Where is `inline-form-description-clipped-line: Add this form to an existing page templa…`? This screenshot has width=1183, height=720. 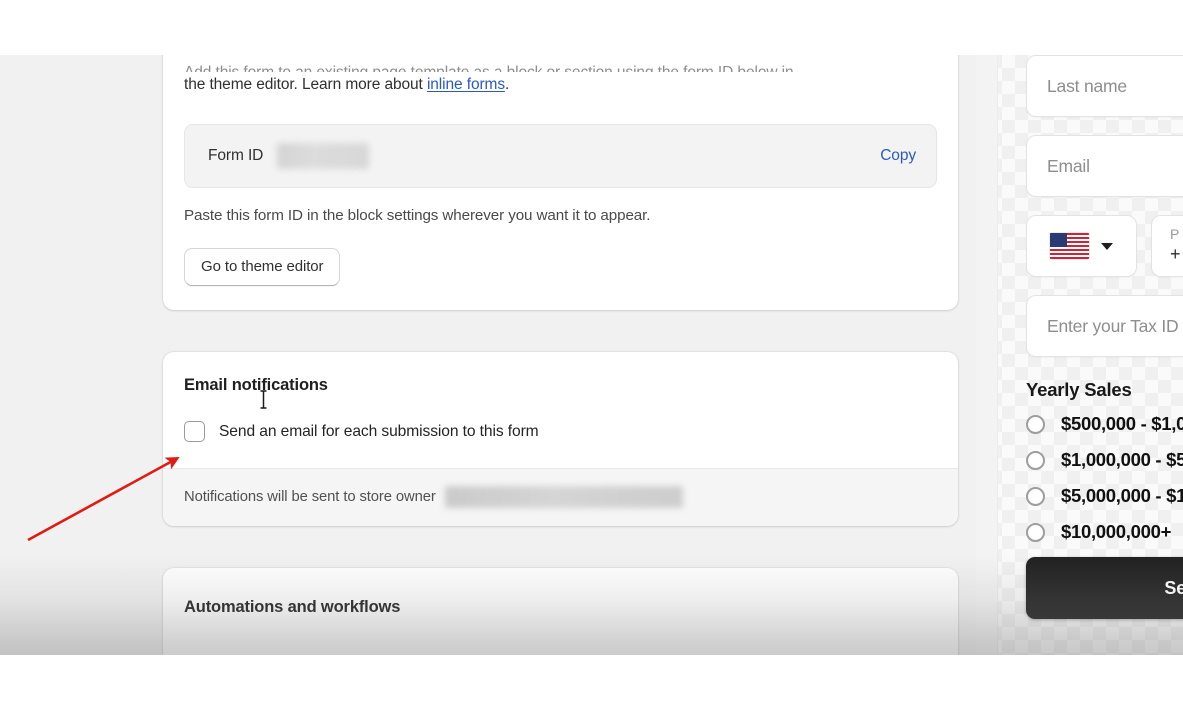 inline-form-description-clipped-line: Add this form to an existing page templa… is located at coordinates (560, 66).